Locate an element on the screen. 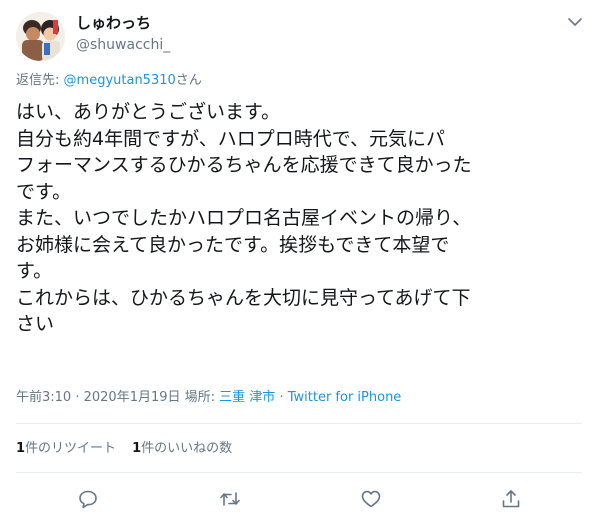  author-display-name: しゅわっち is located at coordinates (113, 23).